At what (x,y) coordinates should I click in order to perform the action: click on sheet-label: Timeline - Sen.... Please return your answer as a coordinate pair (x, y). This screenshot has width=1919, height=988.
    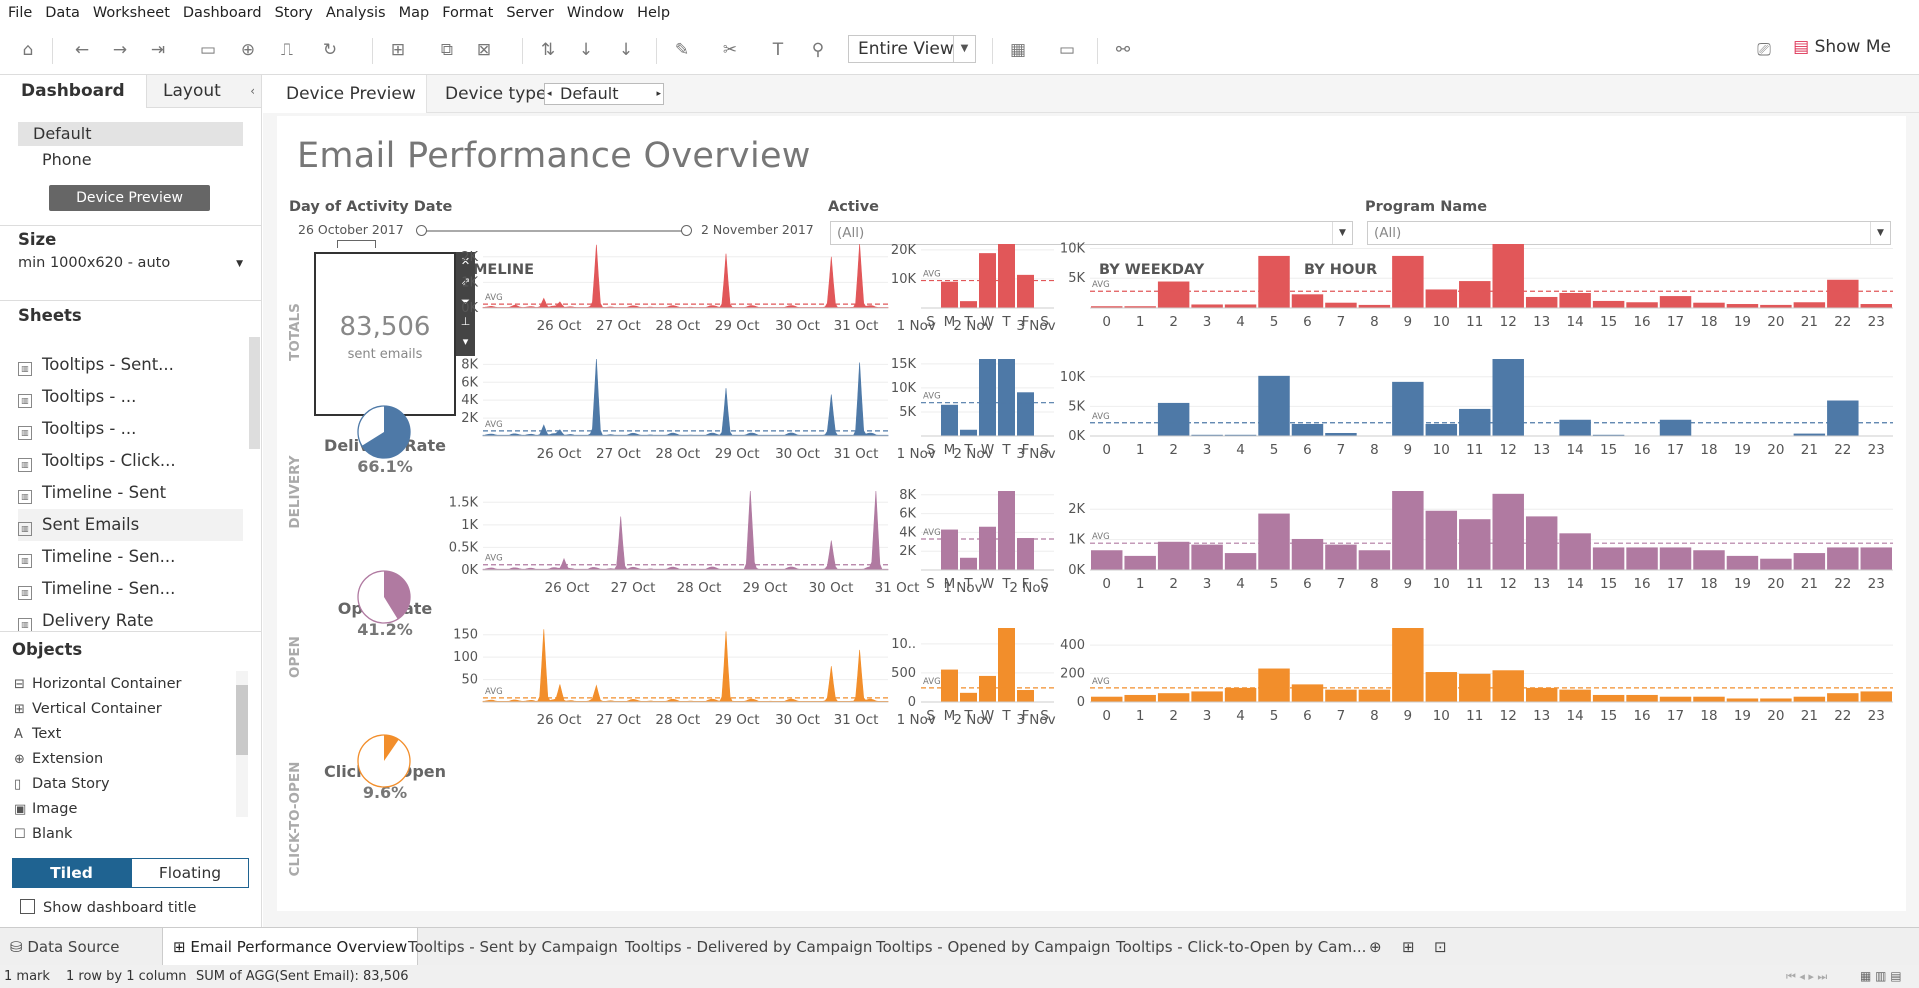
    Looking at the image, I should click on (109, 588).